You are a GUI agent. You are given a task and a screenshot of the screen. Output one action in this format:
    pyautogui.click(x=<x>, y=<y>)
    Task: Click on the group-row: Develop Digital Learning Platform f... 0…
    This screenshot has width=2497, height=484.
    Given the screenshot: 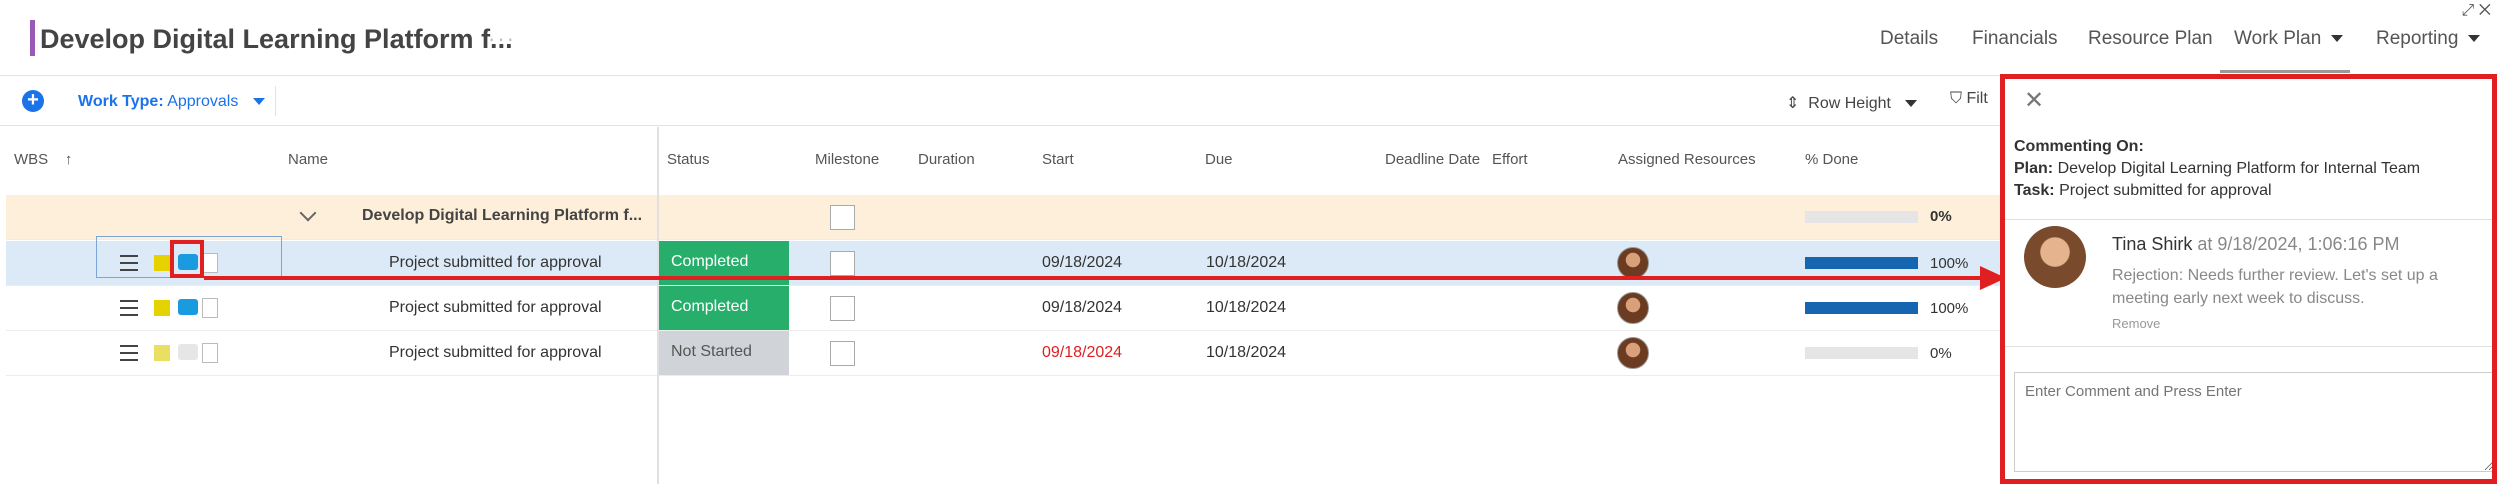 What is the action you would take?
    pyautogui.click(x=1003, y=217)
    